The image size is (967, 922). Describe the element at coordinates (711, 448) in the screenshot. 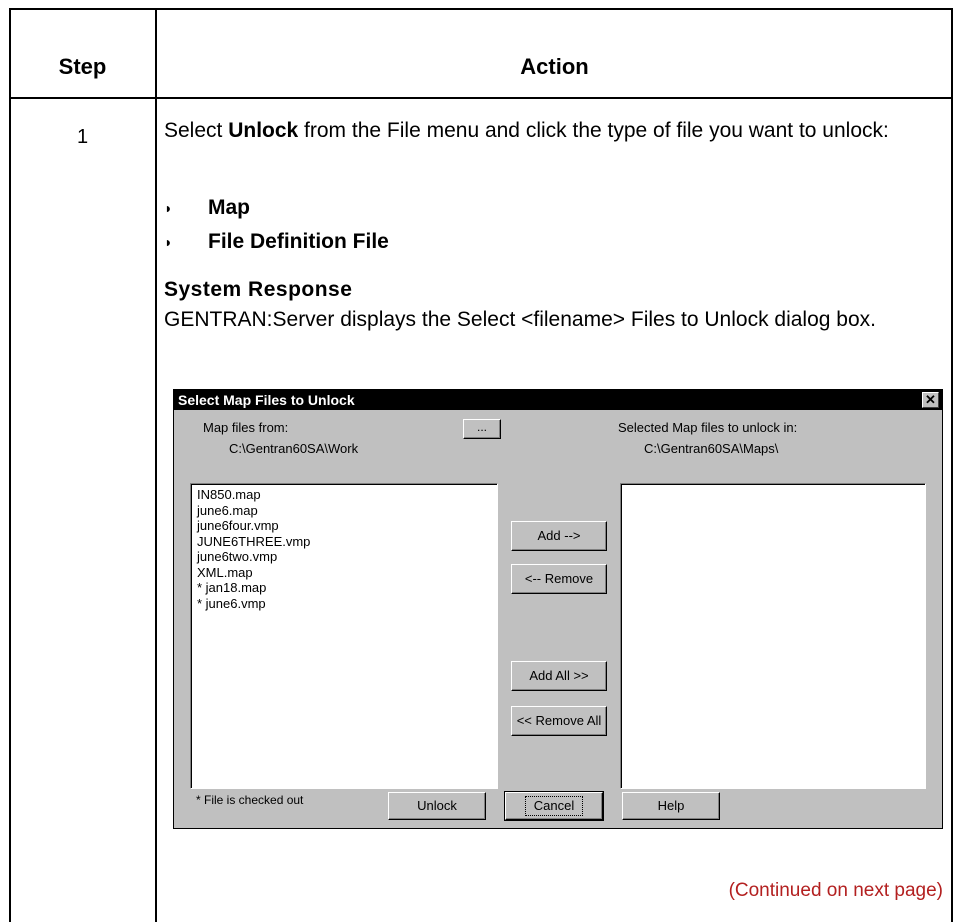

I see `dest-path: C:\Gentran60SA\Maps\` at that location.